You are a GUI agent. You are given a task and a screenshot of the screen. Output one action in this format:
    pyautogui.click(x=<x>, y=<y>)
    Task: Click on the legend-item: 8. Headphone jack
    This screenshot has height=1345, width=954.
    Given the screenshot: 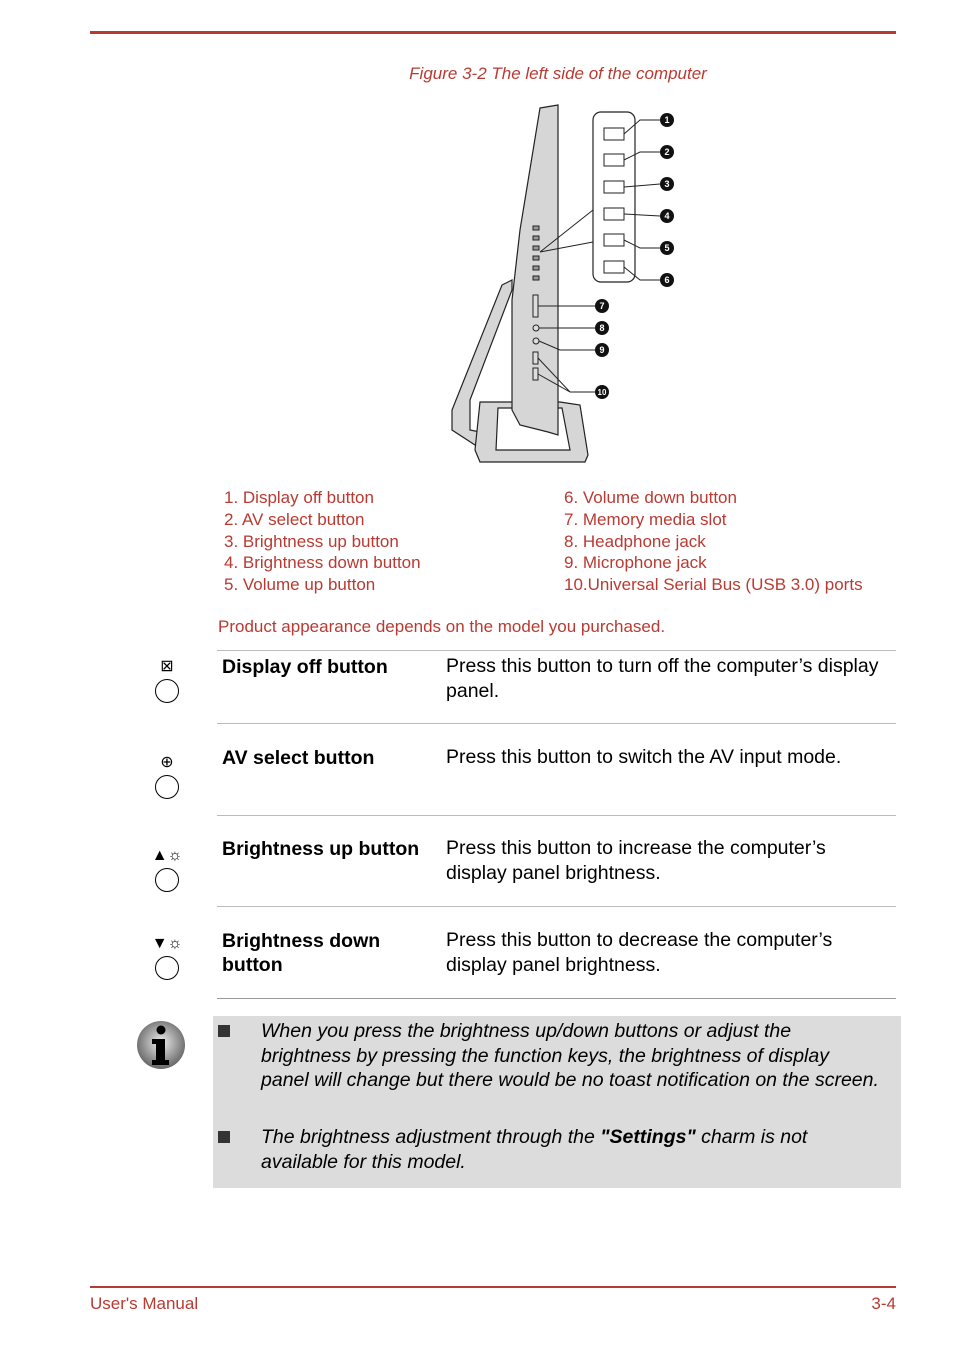 What is the action you would take?
    pyautogui.click(x=635, y=541)
    